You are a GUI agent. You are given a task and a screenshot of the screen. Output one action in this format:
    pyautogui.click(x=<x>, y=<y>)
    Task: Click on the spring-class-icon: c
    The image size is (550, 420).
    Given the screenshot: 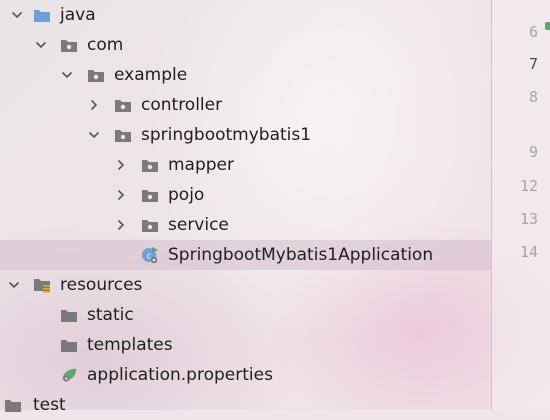 What is the action you would take?
    pyautogui.click(x=150, y=255)
    